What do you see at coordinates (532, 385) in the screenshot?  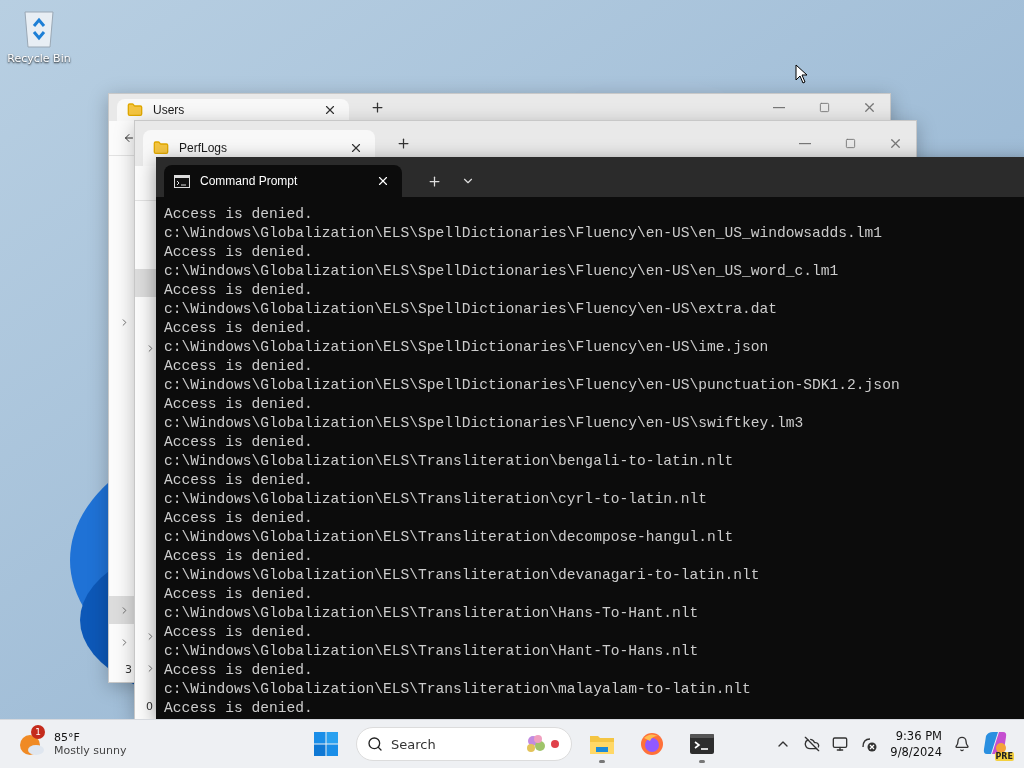 I see `console-line: c:\Windows\Globalization\ELS\SpellDictionaries\Fluency\en-US\punctuation-SDK1.2.json` at bounding box center [532, 385].